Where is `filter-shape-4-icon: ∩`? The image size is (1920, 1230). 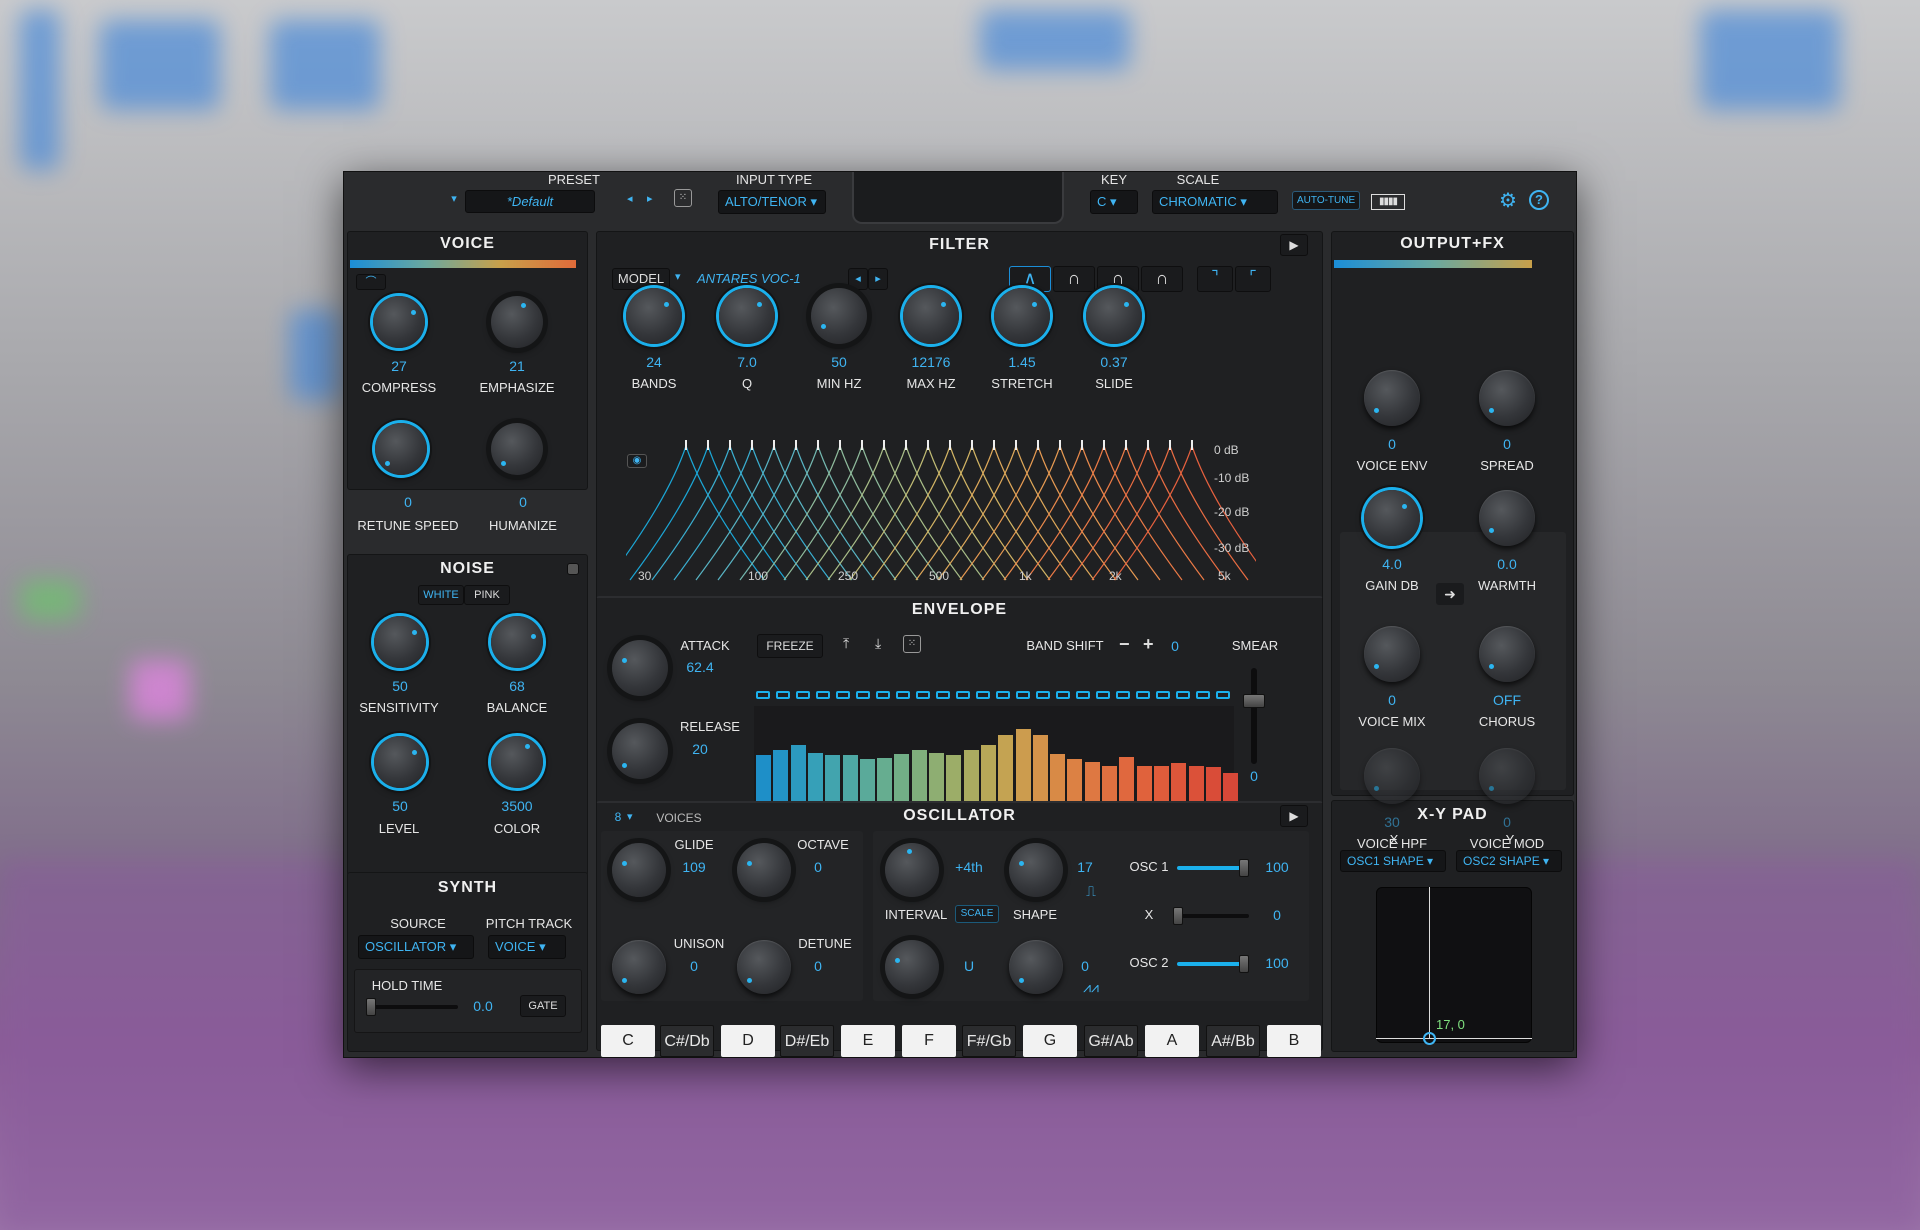 filter-shape-4-icon: ∩ is located at coordinates (1162, 279).